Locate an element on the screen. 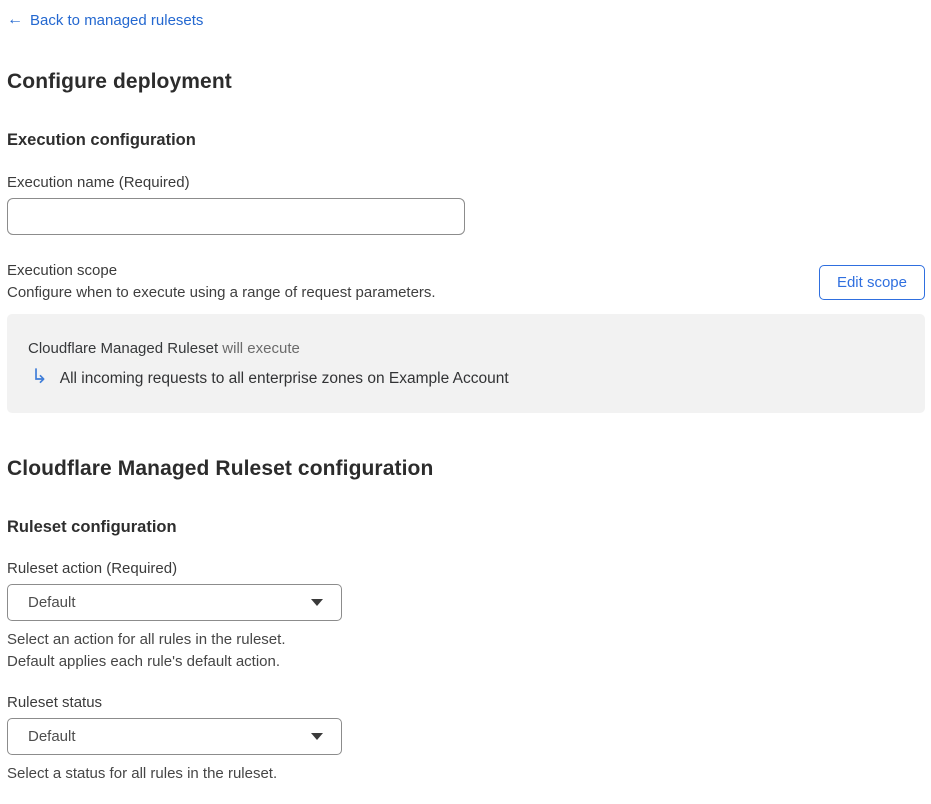  ruleset-status-selected-value: Default is located at coordinates (52, 736).